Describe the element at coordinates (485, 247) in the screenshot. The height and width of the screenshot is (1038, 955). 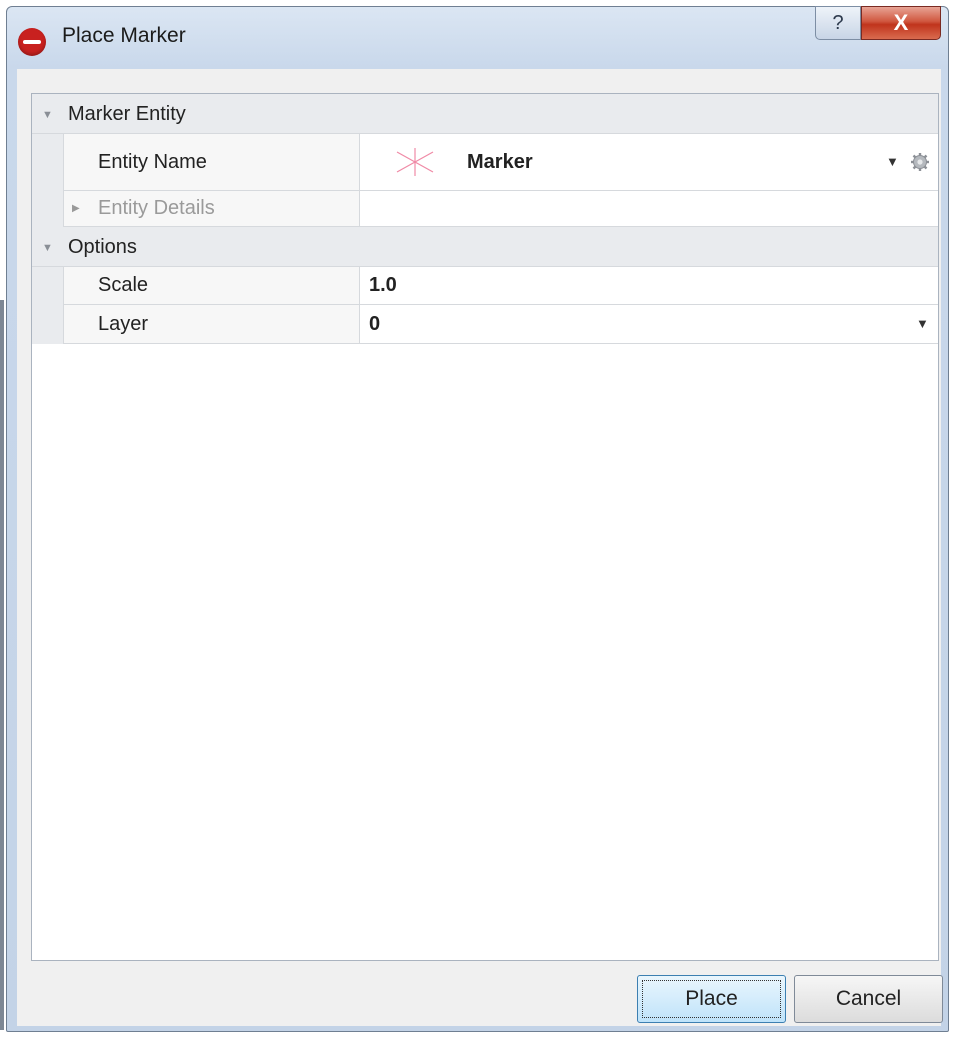
I see `category-options: ▼ Options` at that location.